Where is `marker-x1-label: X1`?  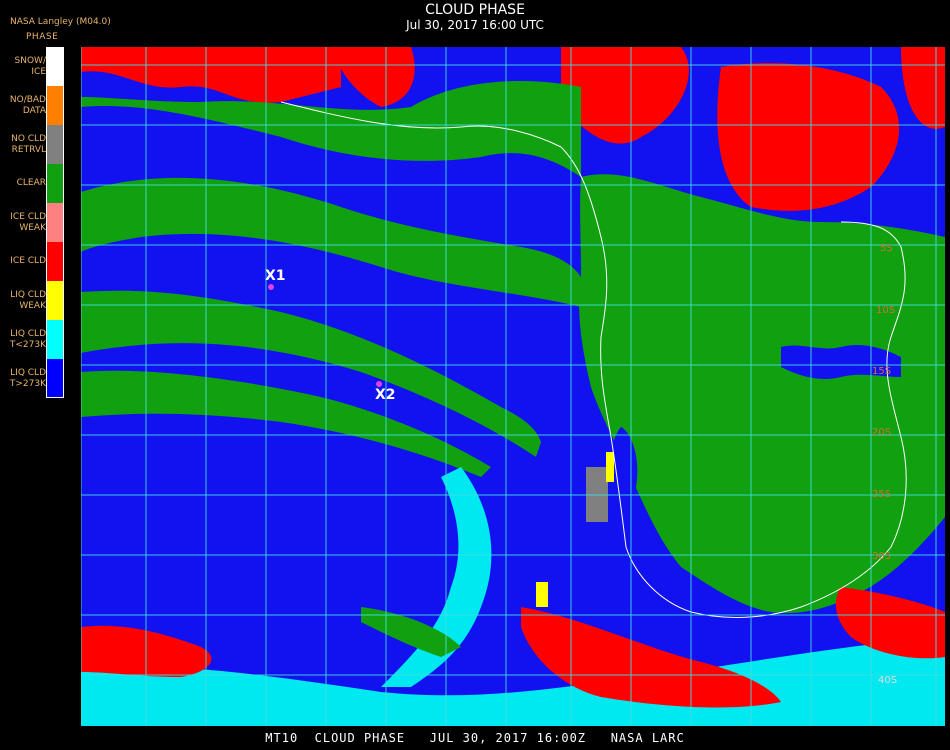
marker-x1-label: X1 is located at coordinates (275, 276).